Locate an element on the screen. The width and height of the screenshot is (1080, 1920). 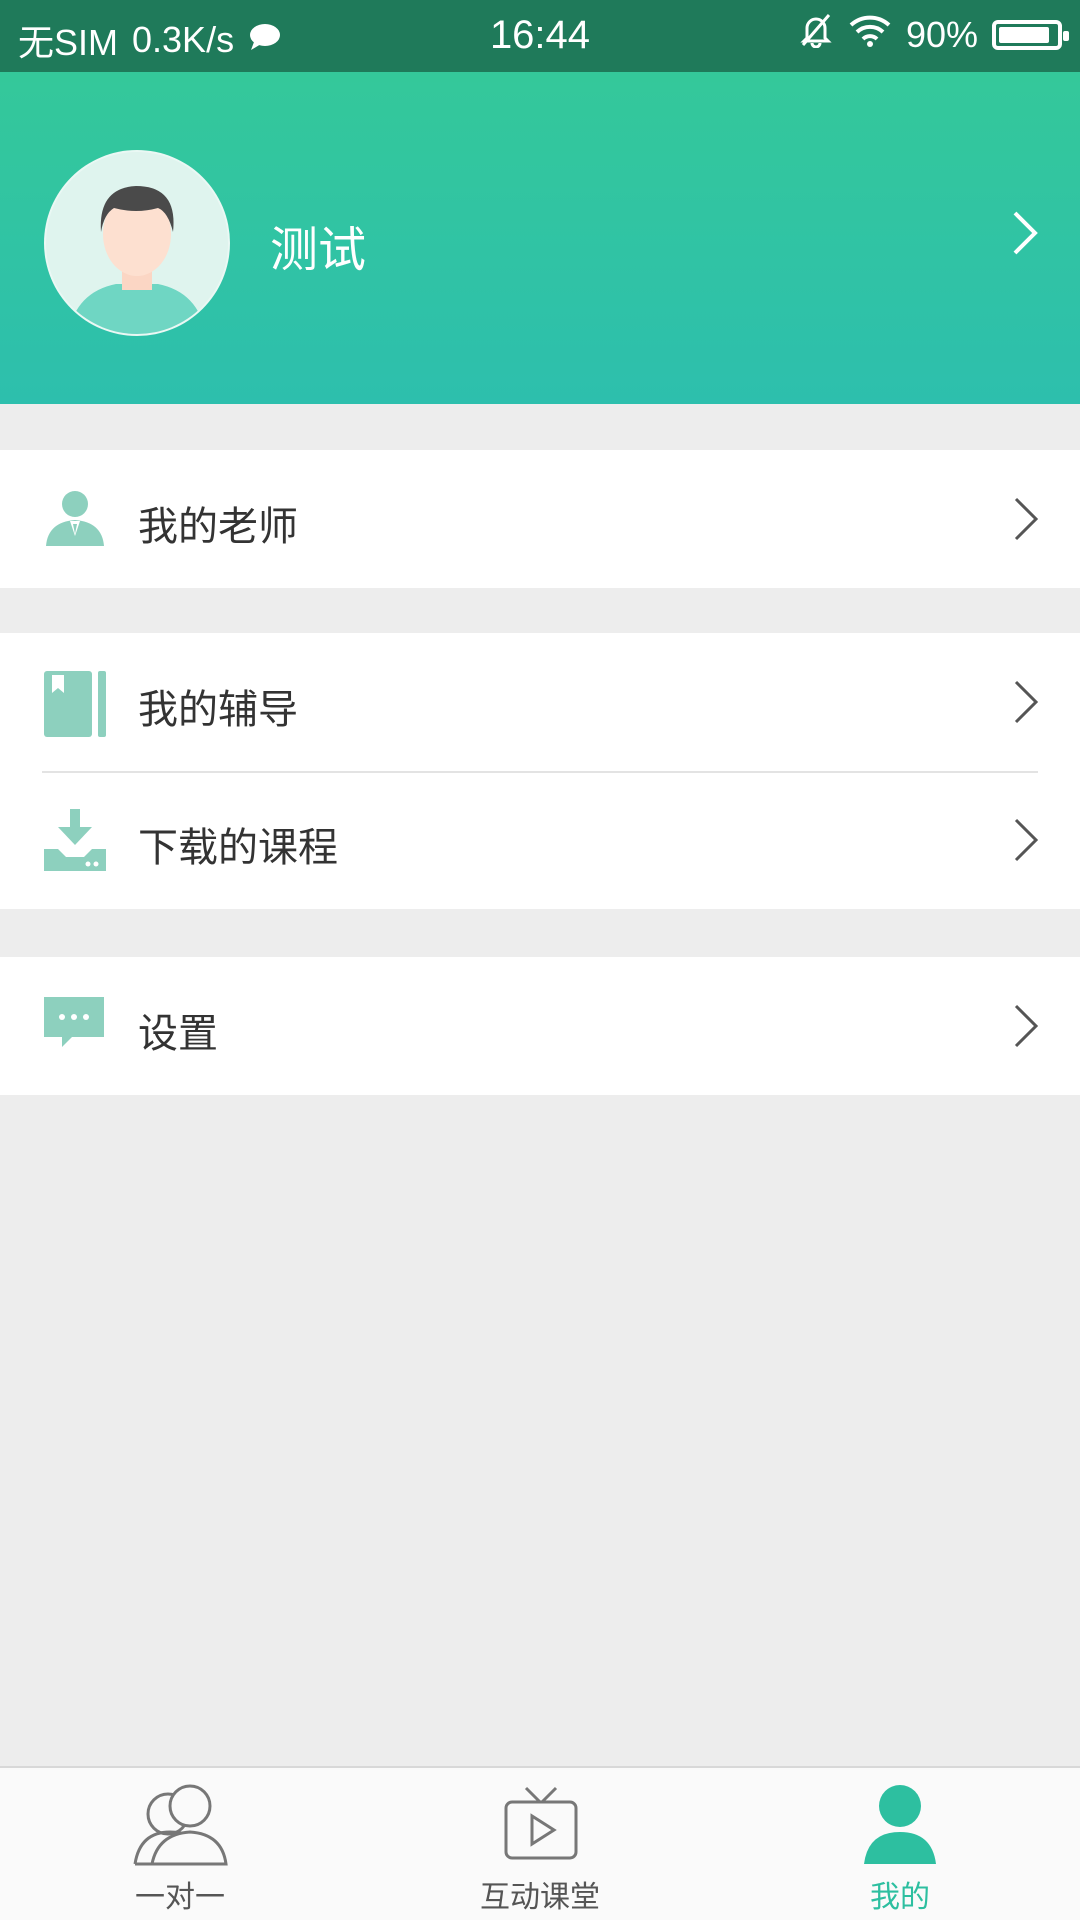
menu-item-label: 设置 is located at coordinates (178, 1034).